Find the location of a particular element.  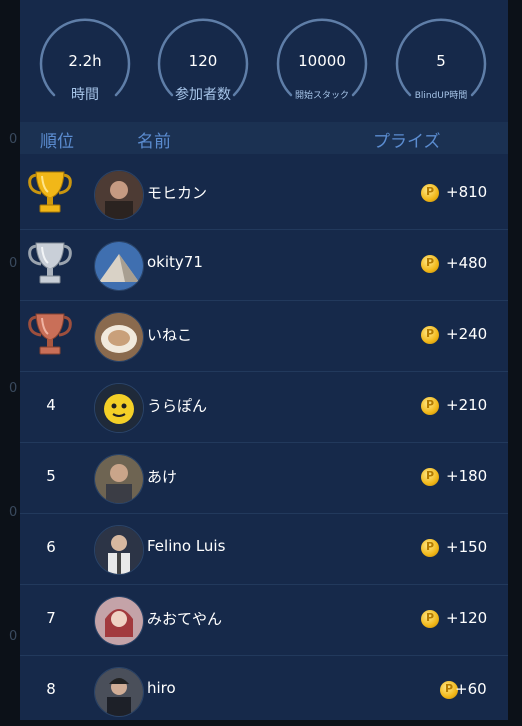

header-prize: プライズ is located at coordinates (407, 142).